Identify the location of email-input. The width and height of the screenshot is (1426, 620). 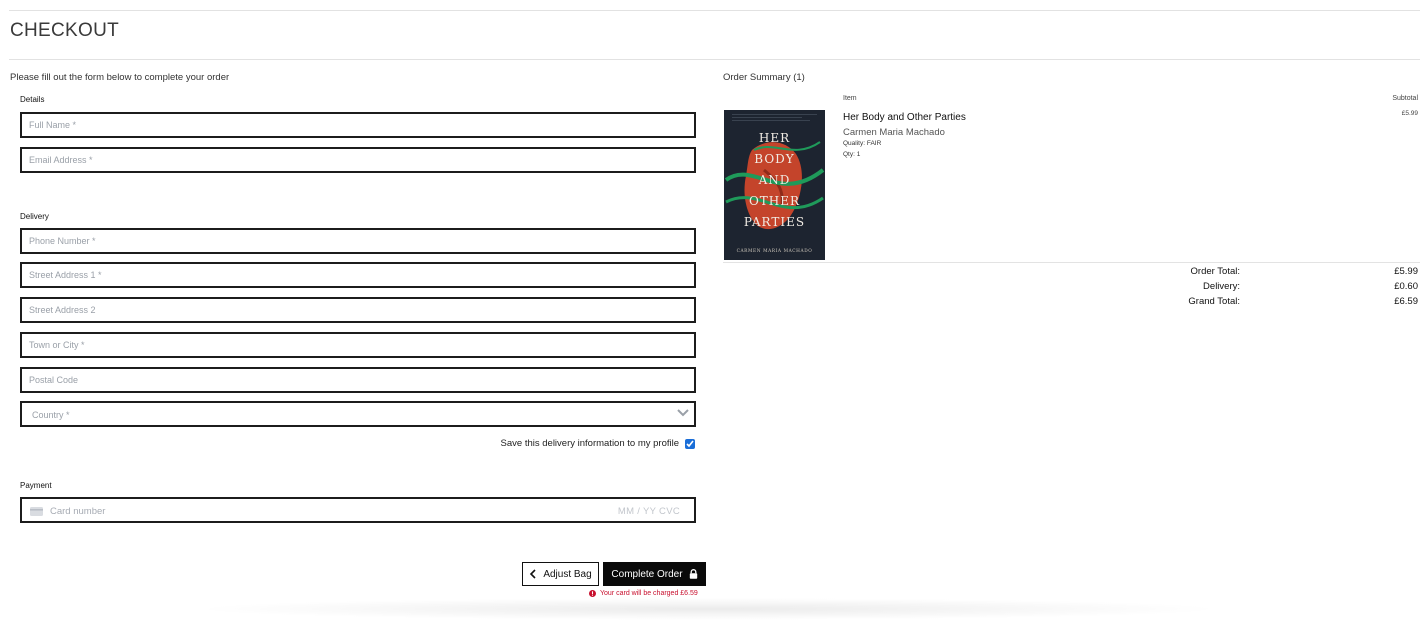
(358, 160).